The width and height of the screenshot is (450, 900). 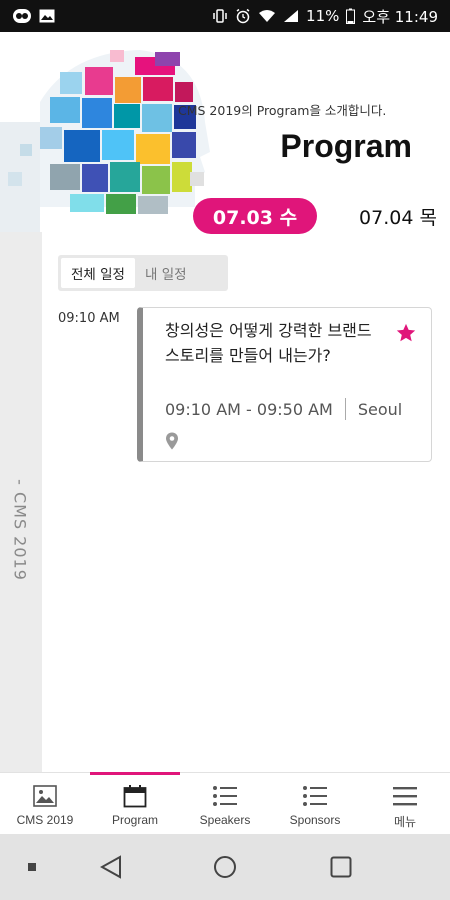 I want to click on wifi-icon, so click(x=267, y=16).